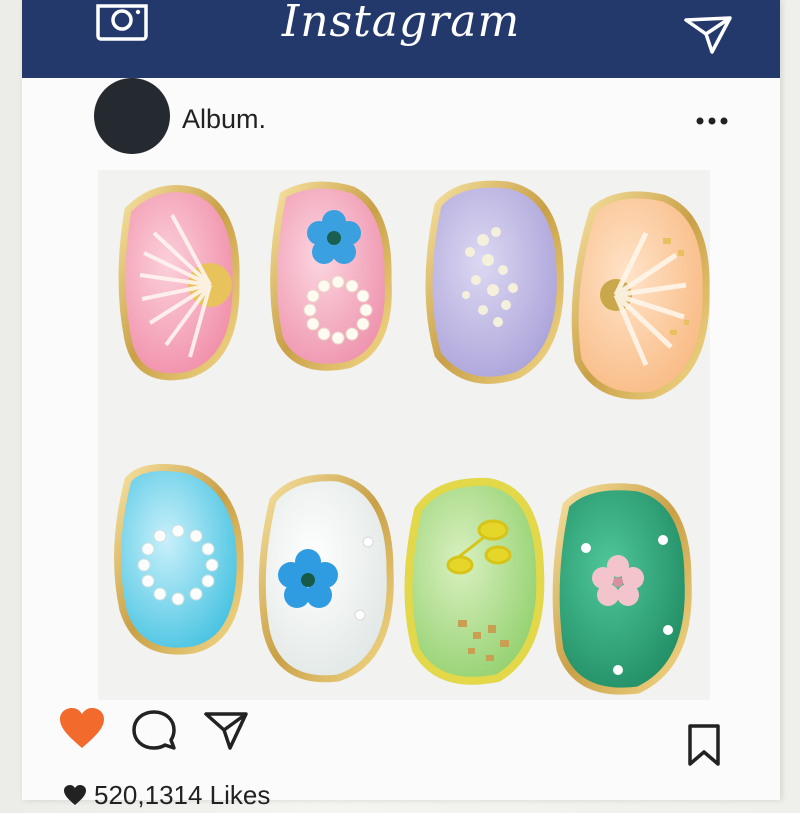 Image resolution: width=800 pixels, height=813 pixels. I want to click on pin-green-yellow-flower, so click(474, 581).